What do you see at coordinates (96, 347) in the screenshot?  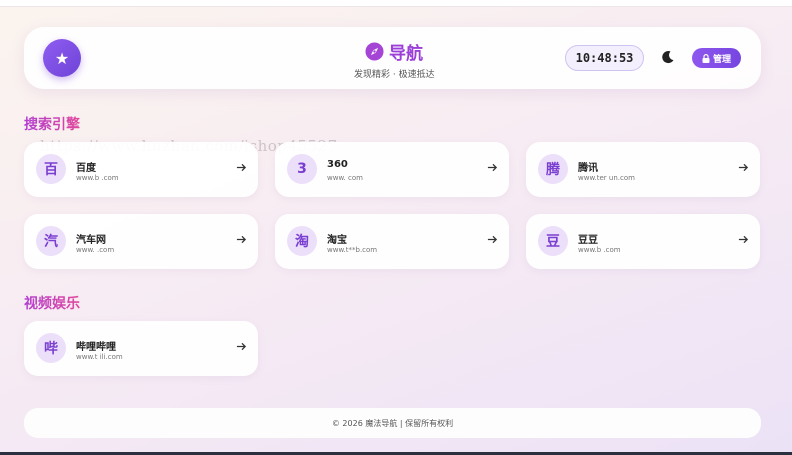 I see `site-name: 哔哩哔哩` at bounding box center [96, 347].